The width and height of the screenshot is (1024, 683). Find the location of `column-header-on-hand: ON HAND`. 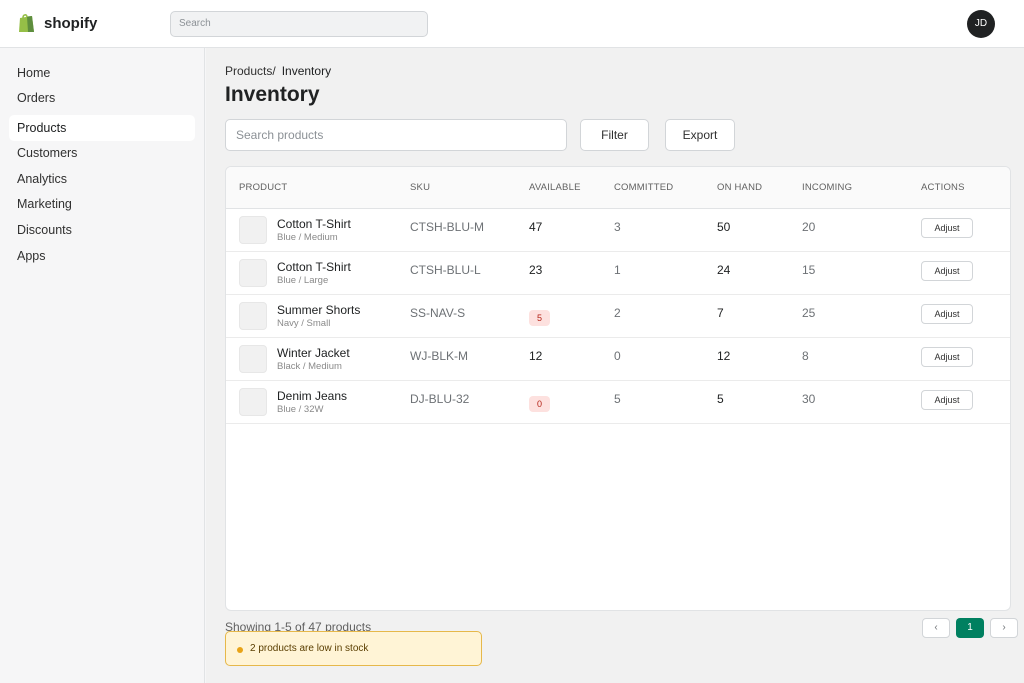

column-header-on-hand: ON HAND is located at coordinates (739, 187).